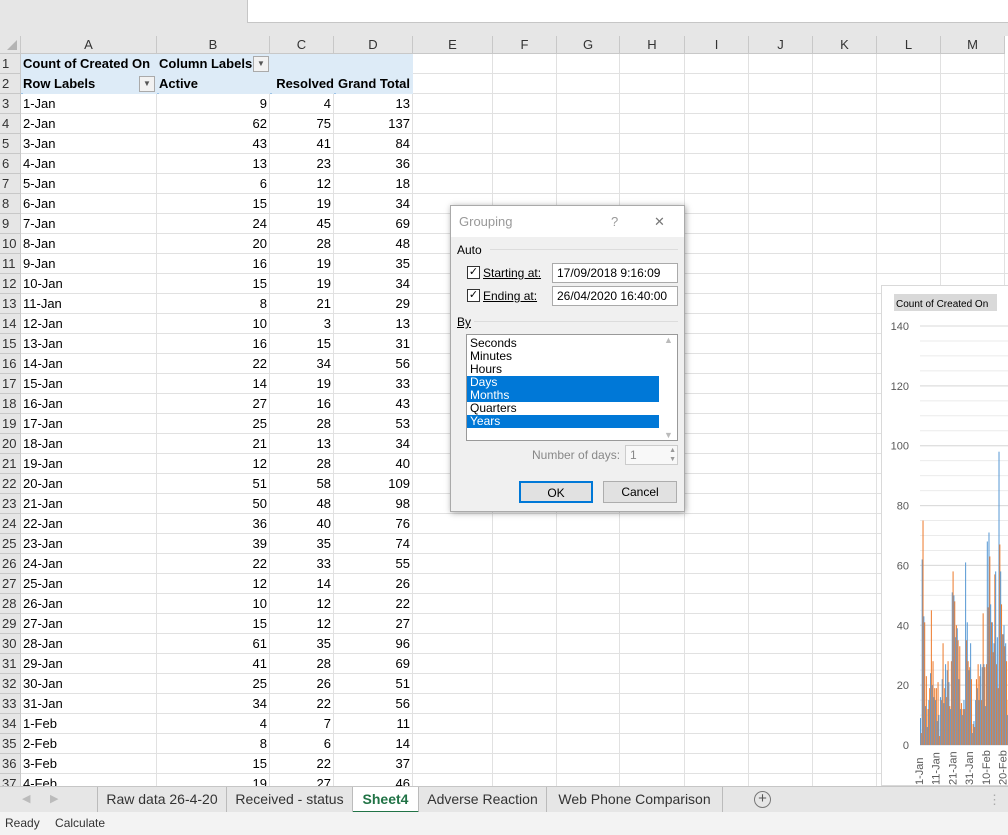 This screenshot has width=1008, height=835. Describe the element at coordinates (90, 104) in the screenshot. I see `row-label: 1-Jan` at that location.